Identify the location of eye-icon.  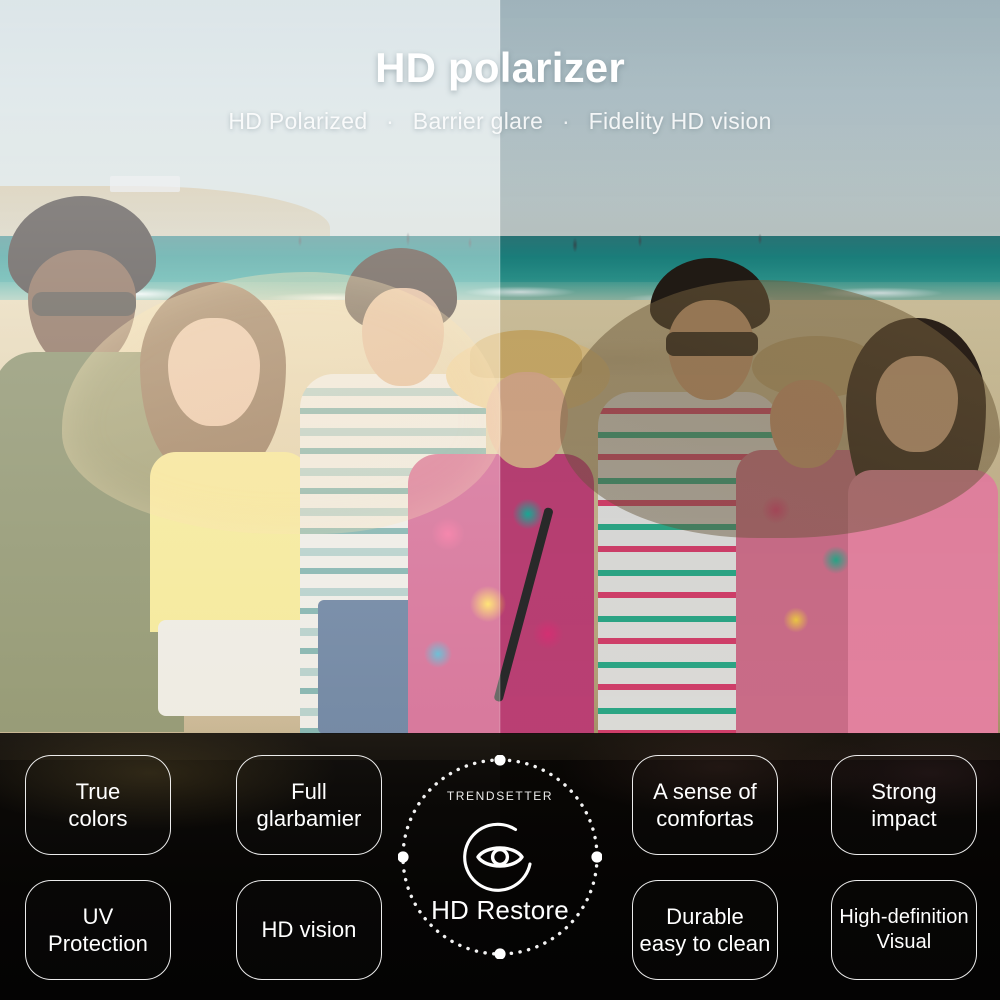
(500, 857).